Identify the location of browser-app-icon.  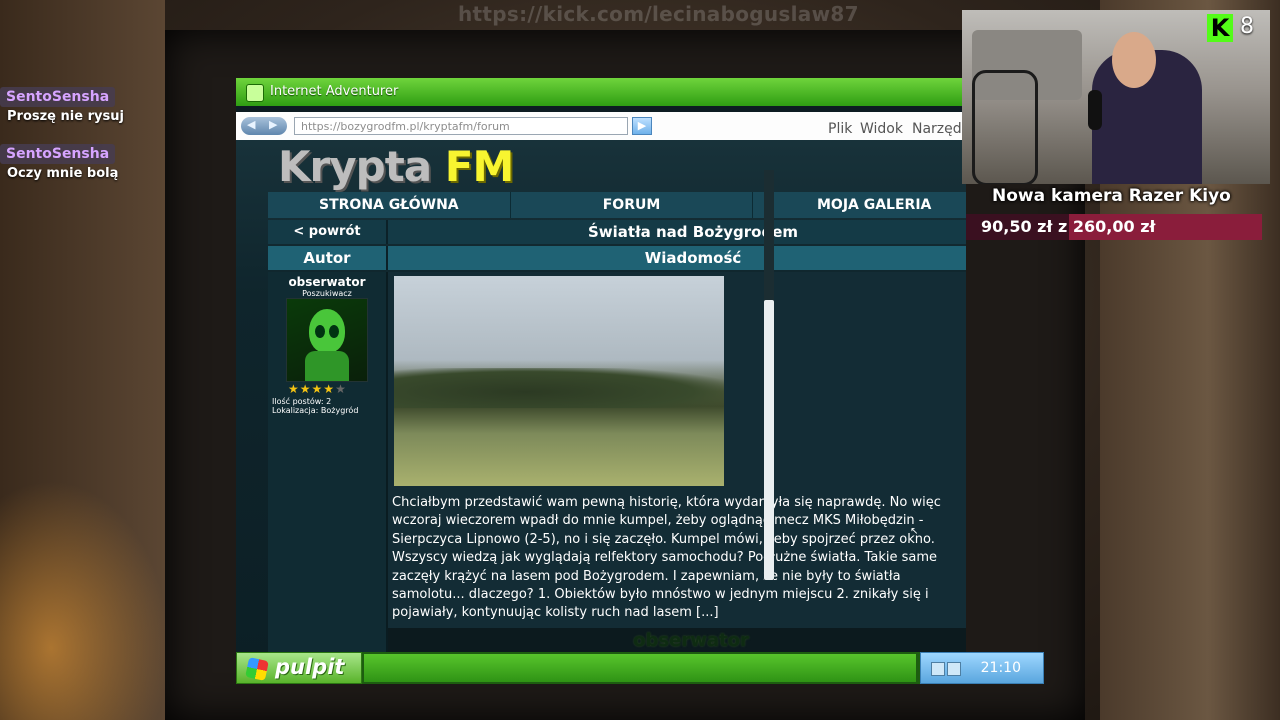
(255, 93).